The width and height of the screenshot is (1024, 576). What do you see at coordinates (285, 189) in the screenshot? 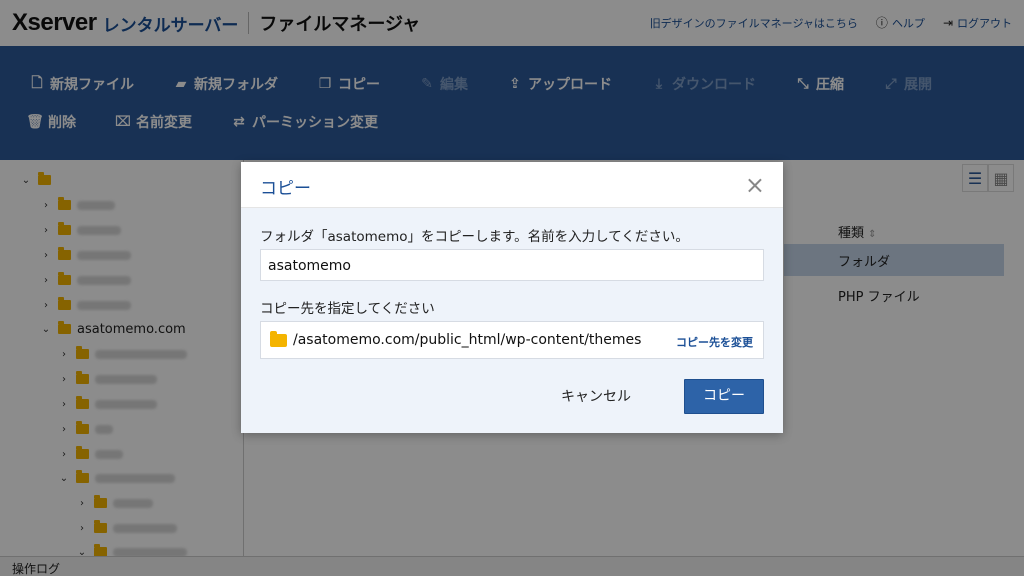
I see `dialog-title: コピー` at bounding box center [285, 189].